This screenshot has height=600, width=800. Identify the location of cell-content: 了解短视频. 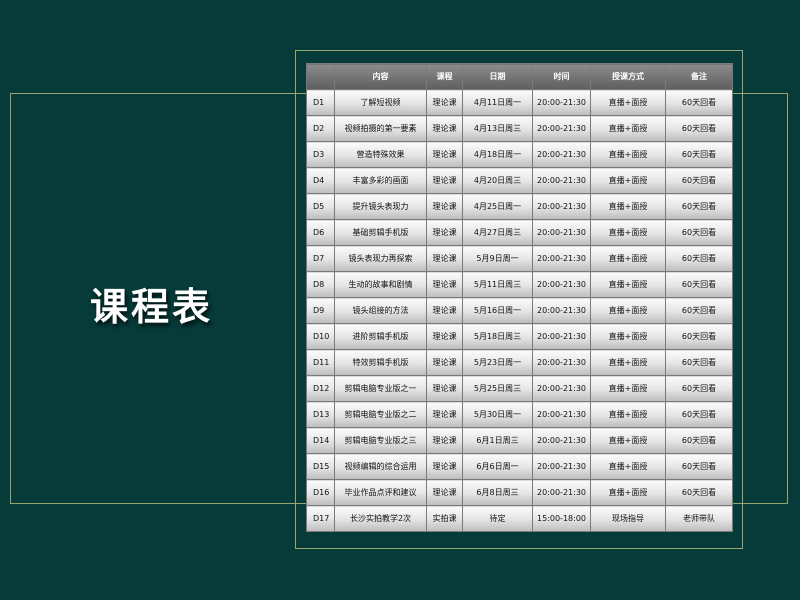
(380, 102).